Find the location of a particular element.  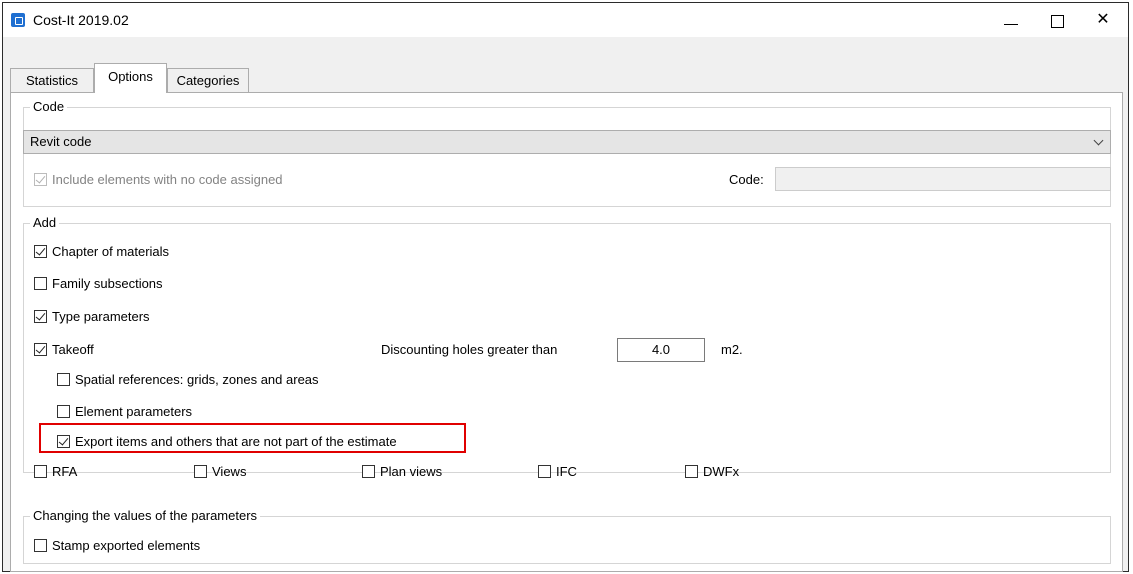

chapter-of-materials-label: Chapter of materials is located at coordinates (111, 251).